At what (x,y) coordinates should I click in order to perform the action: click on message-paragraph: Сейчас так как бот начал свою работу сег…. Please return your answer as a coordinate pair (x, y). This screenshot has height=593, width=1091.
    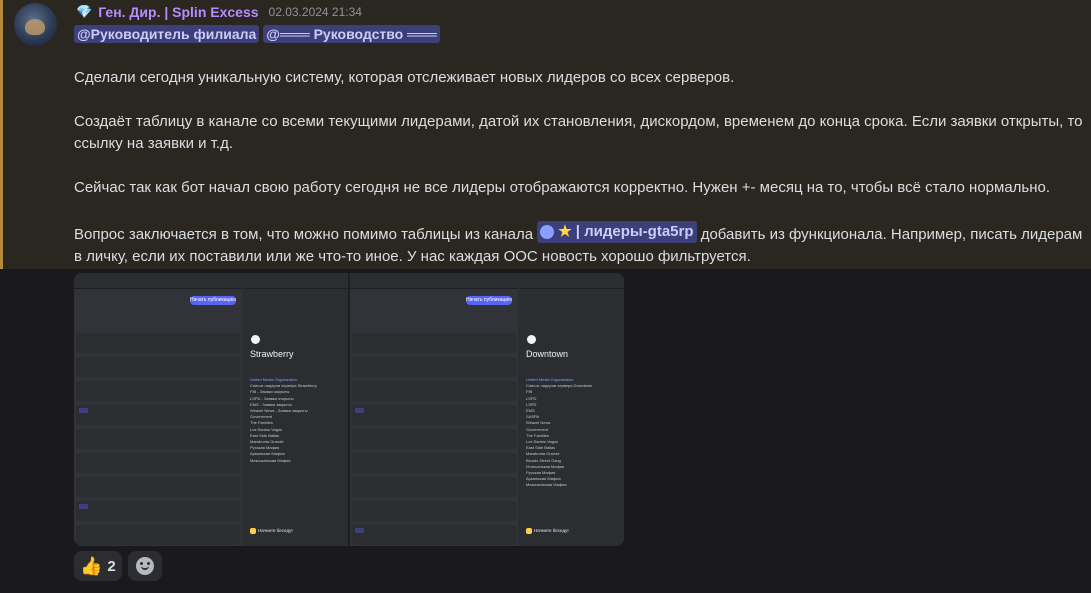
    Looking at the image, I should click on (562, 187).